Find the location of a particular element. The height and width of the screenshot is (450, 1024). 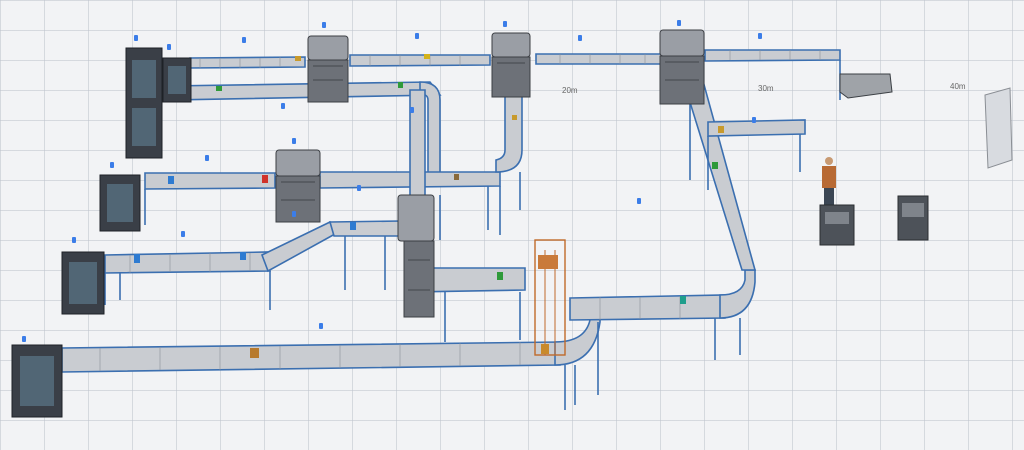

cabinet-top-left is located at coordinates (144, 103).